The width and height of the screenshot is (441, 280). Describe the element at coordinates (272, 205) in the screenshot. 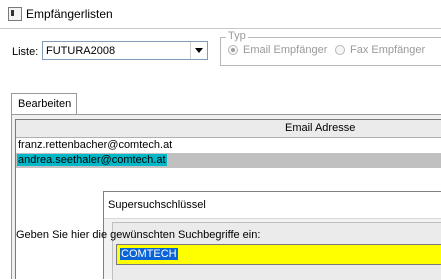

I see `dialog-title-bar: Supersuchschlüssel` at that location.